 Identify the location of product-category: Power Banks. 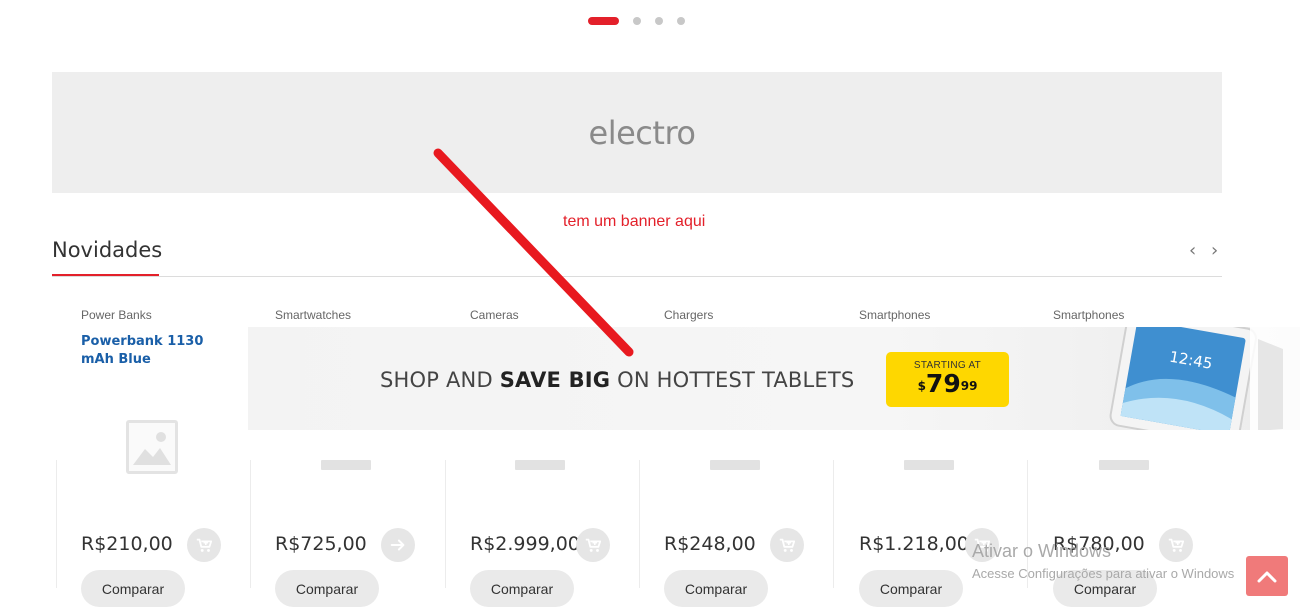
(116, 315).